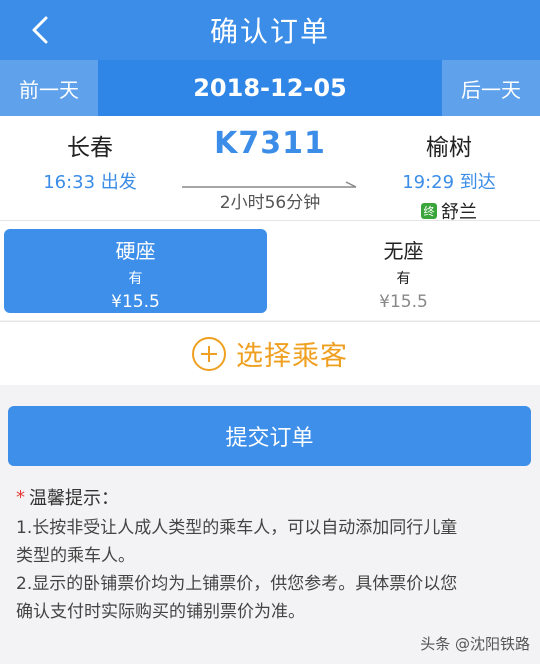  I want to click on next-day-button: 后一天, so click(491, 88).